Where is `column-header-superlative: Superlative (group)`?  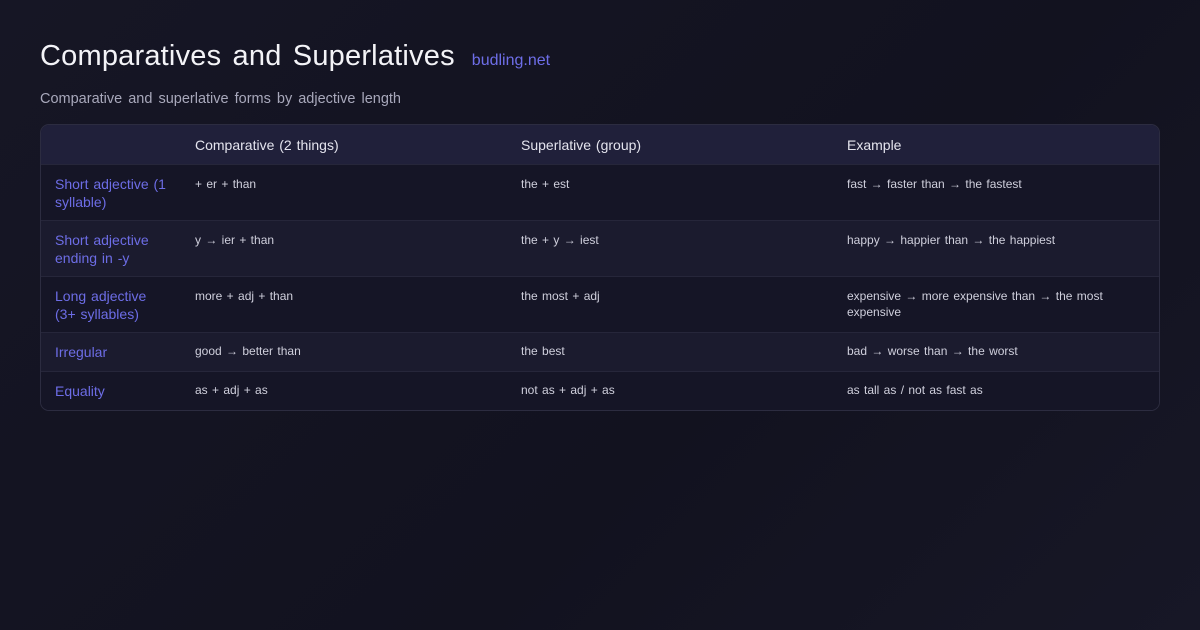 column-header-superlative: Superlative (group) is located at coordinates (670, 145).